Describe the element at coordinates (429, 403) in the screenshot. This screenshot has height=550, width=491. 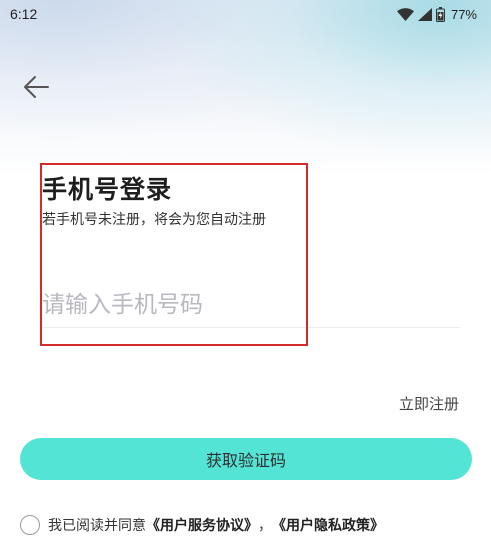
I see `register-link: 立即注册` at that location.